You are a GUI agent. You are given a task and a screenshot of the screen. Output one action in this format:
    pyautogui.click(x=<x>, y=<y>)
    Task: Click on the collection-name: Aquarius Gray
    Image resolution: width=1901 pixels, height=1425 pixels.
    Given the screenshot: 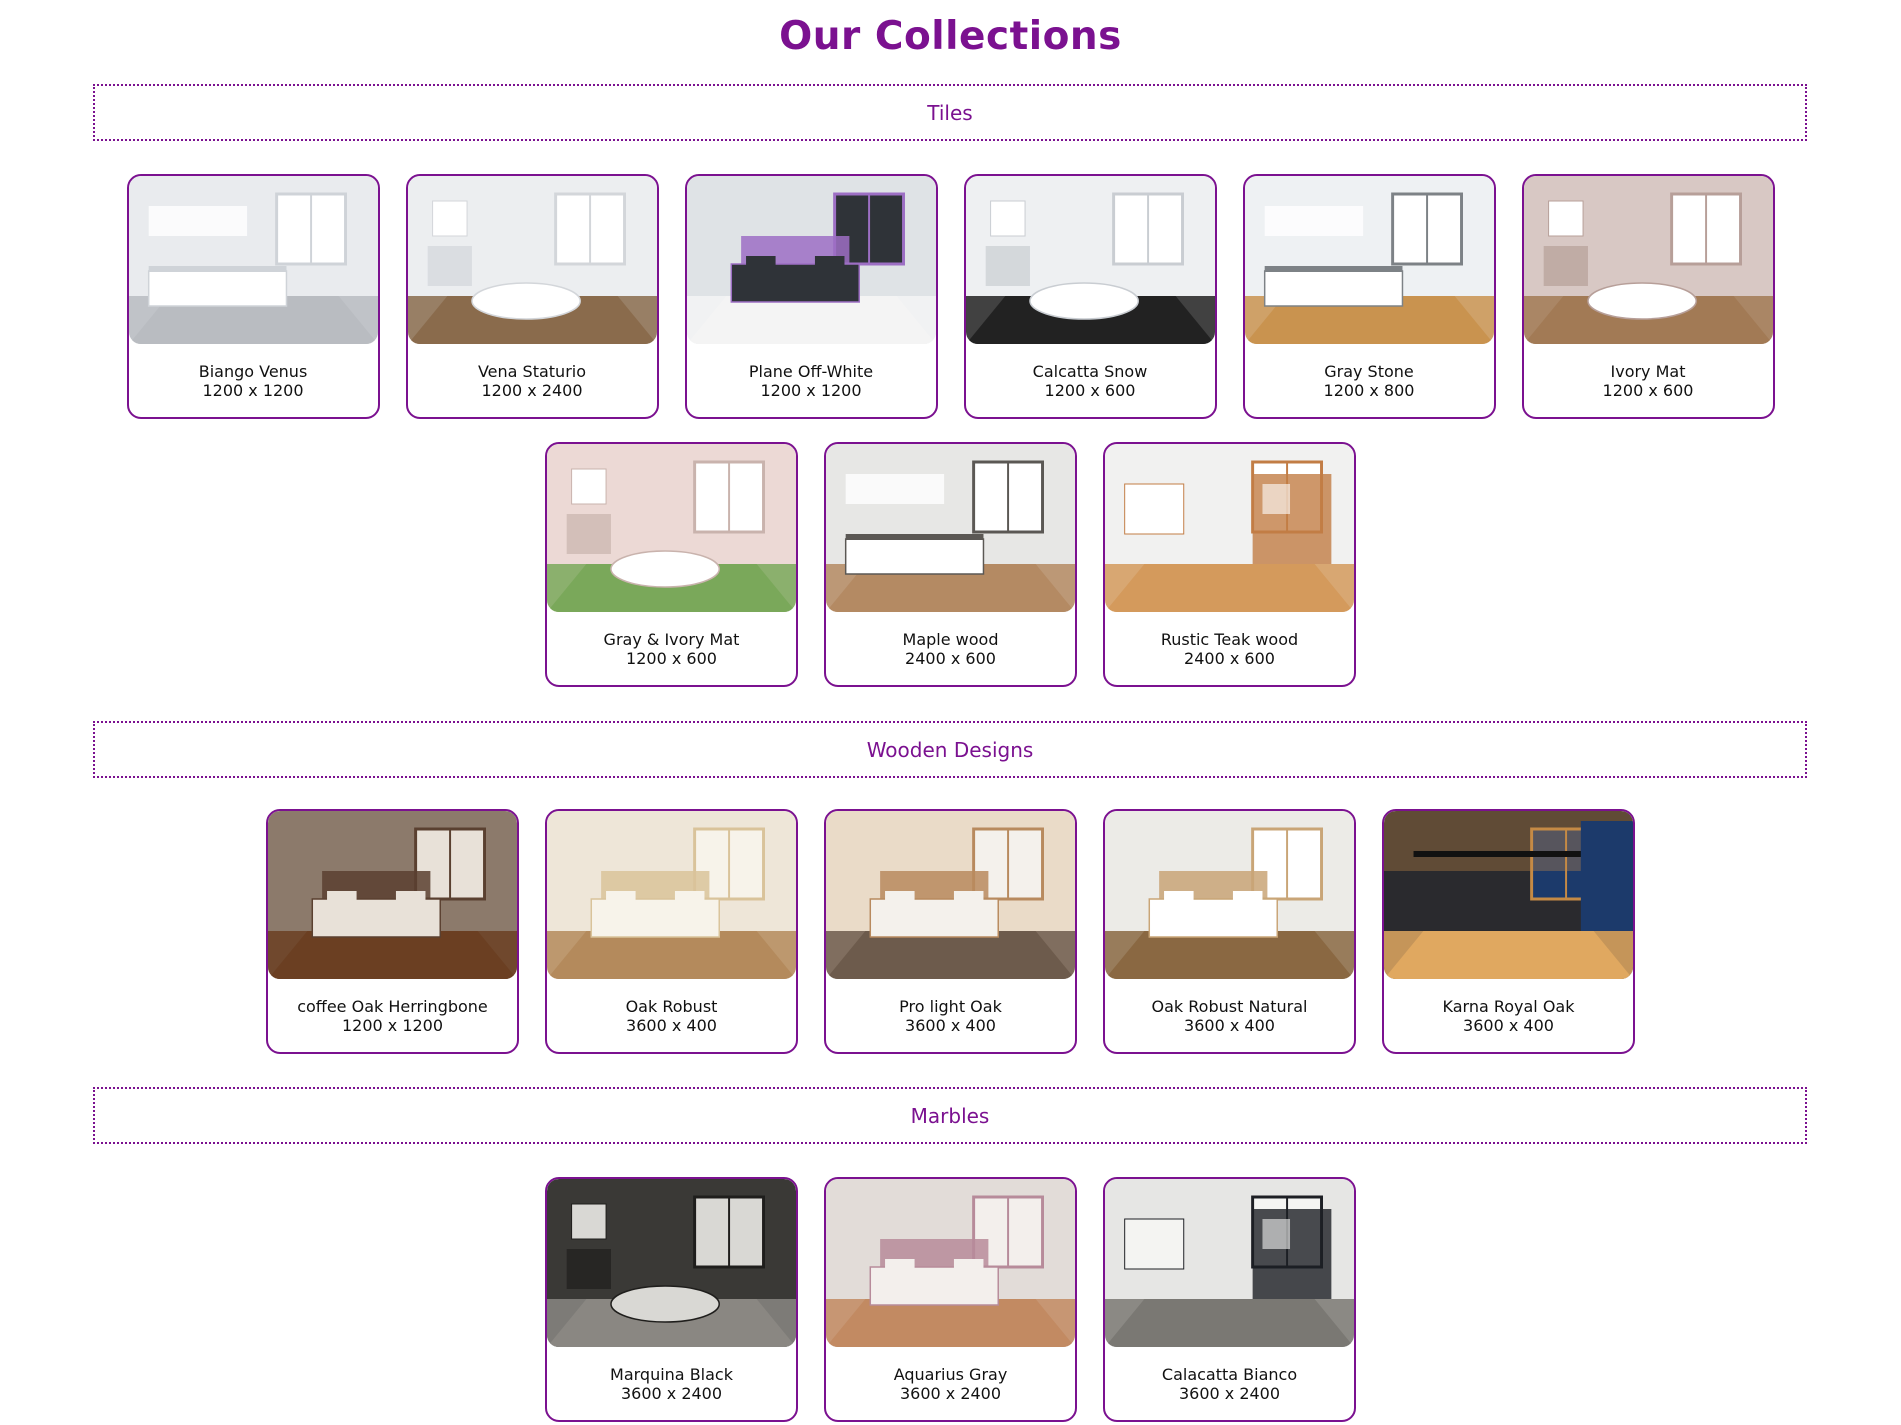 What is the action you would take?
    pyautogui.click(x=950, y=1374)
    